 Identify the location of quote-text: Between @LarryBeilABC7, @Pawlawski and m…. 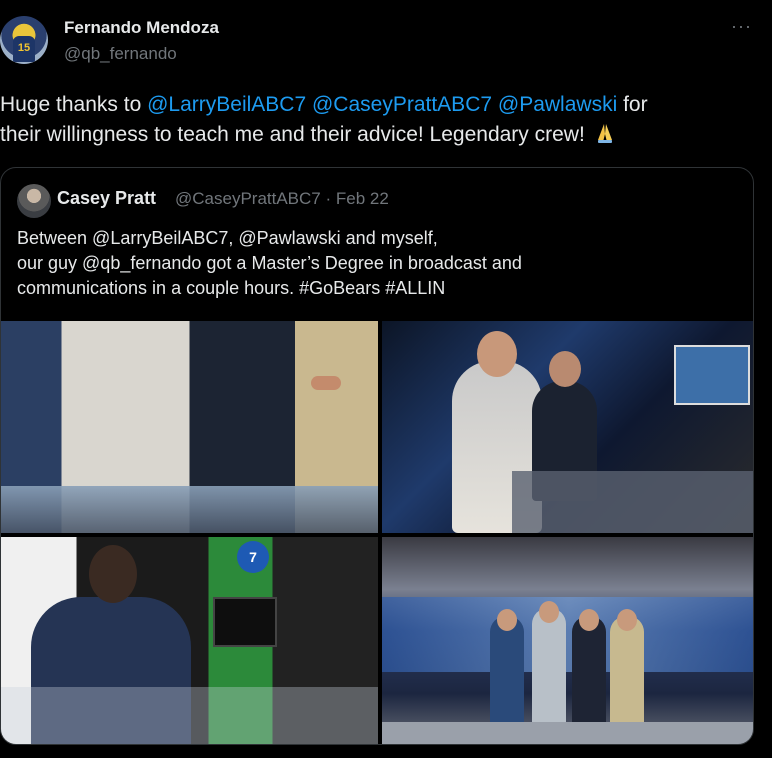
(377, 263).